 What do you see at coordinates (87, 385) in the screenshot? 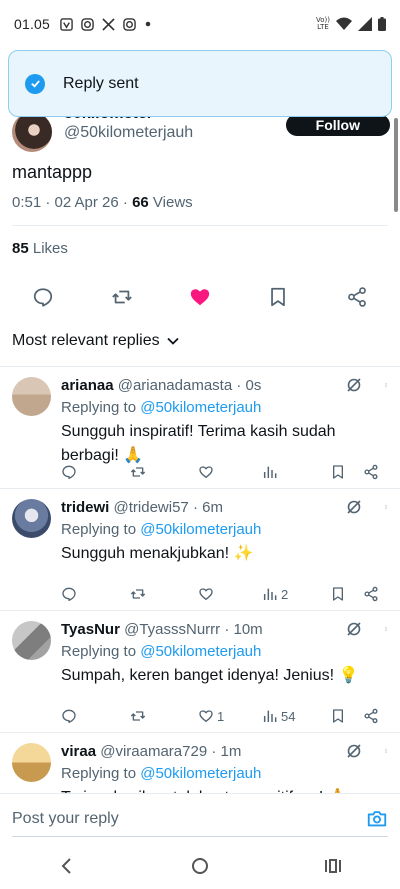
I see `reply-author-name: arianaa` at bounding box center [87, 385].